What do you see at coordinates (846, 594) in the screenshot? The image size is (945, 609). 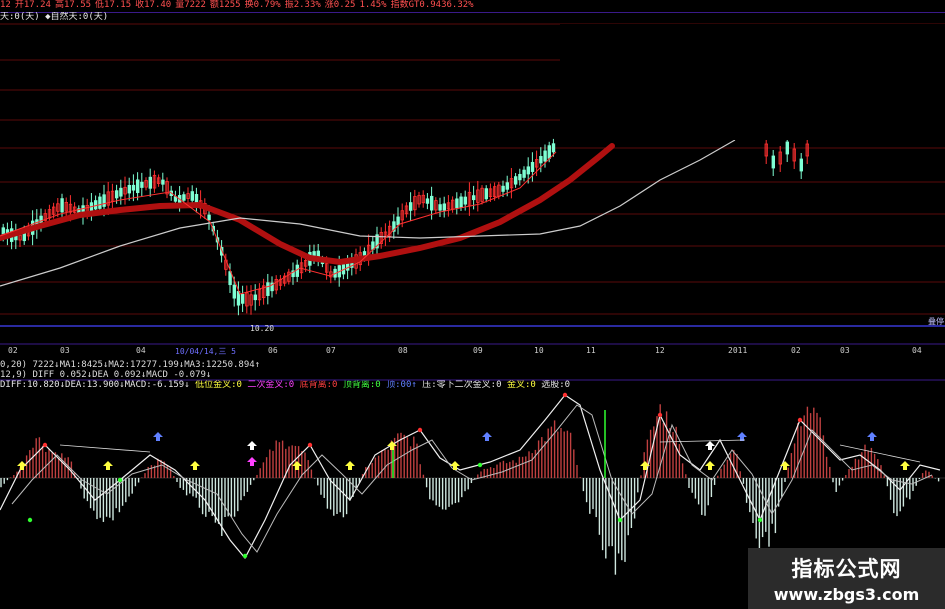 I see `watermark-url: www.zbgs3.com` at bounding box center [846, 594].